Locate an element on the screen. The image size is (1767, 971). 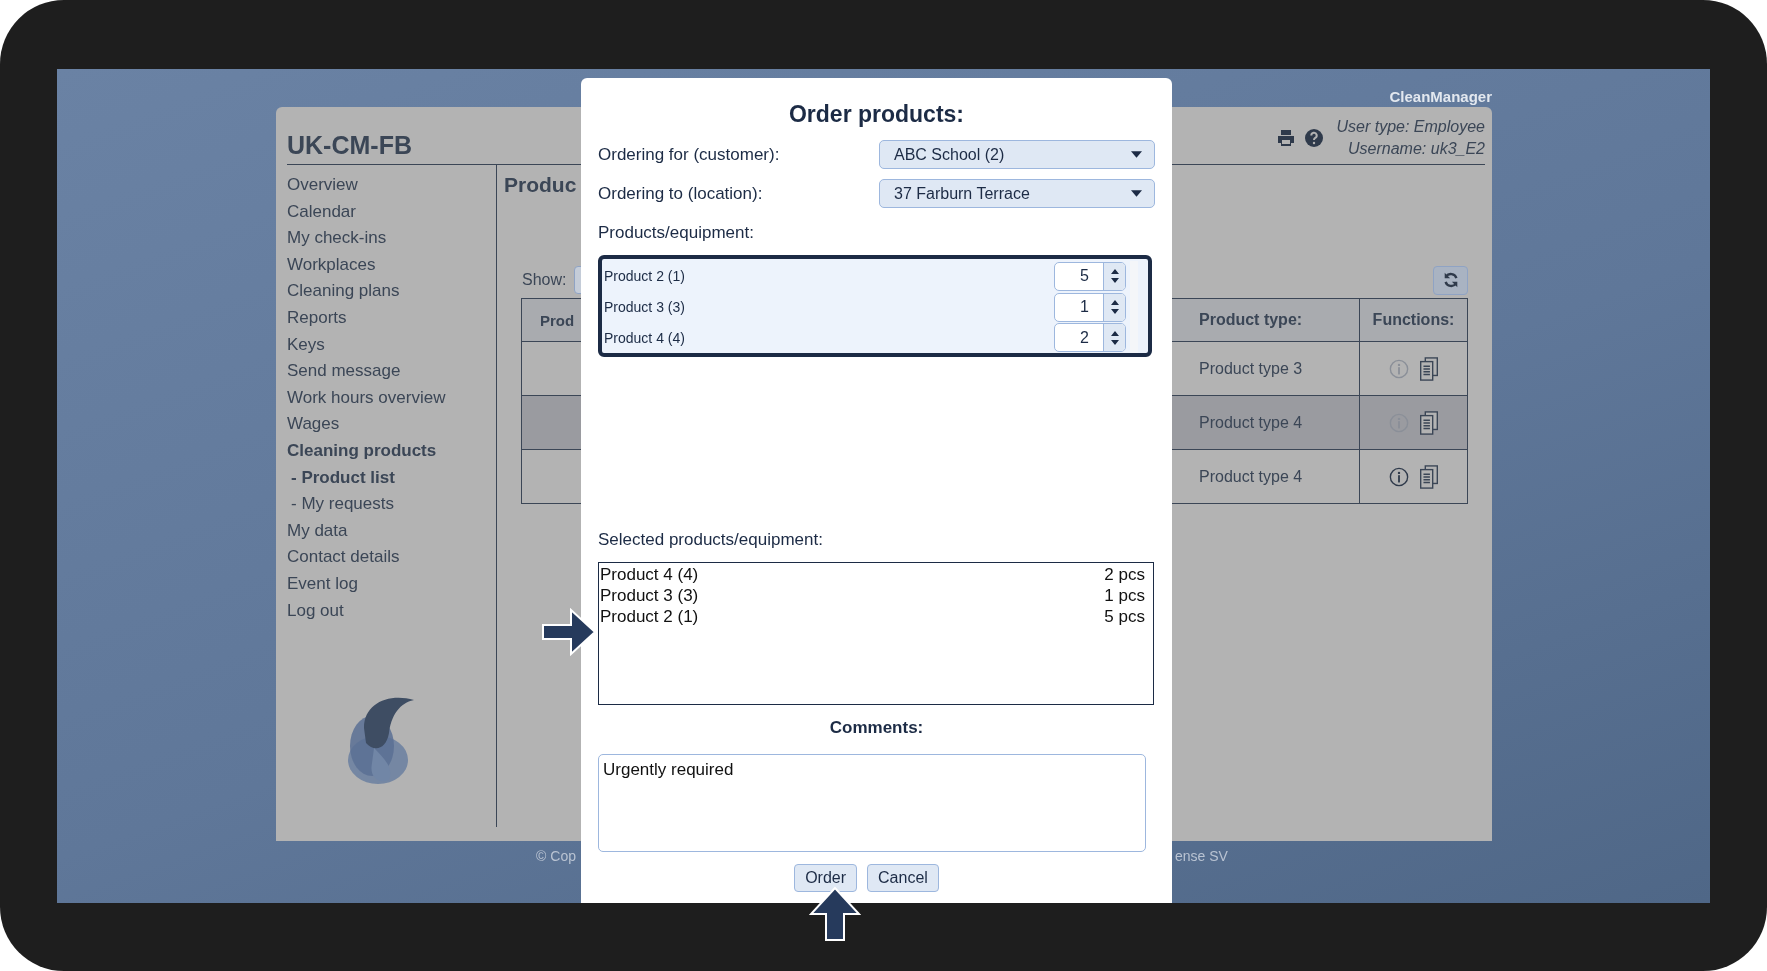
column-header: Prod is located at coordinates (557, 320).